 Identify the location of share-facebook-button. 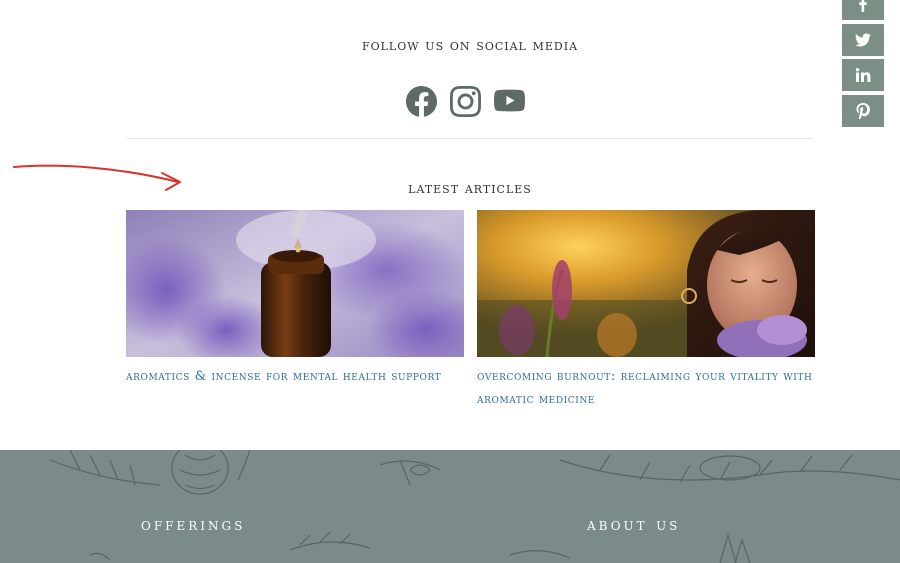
(863, 10).